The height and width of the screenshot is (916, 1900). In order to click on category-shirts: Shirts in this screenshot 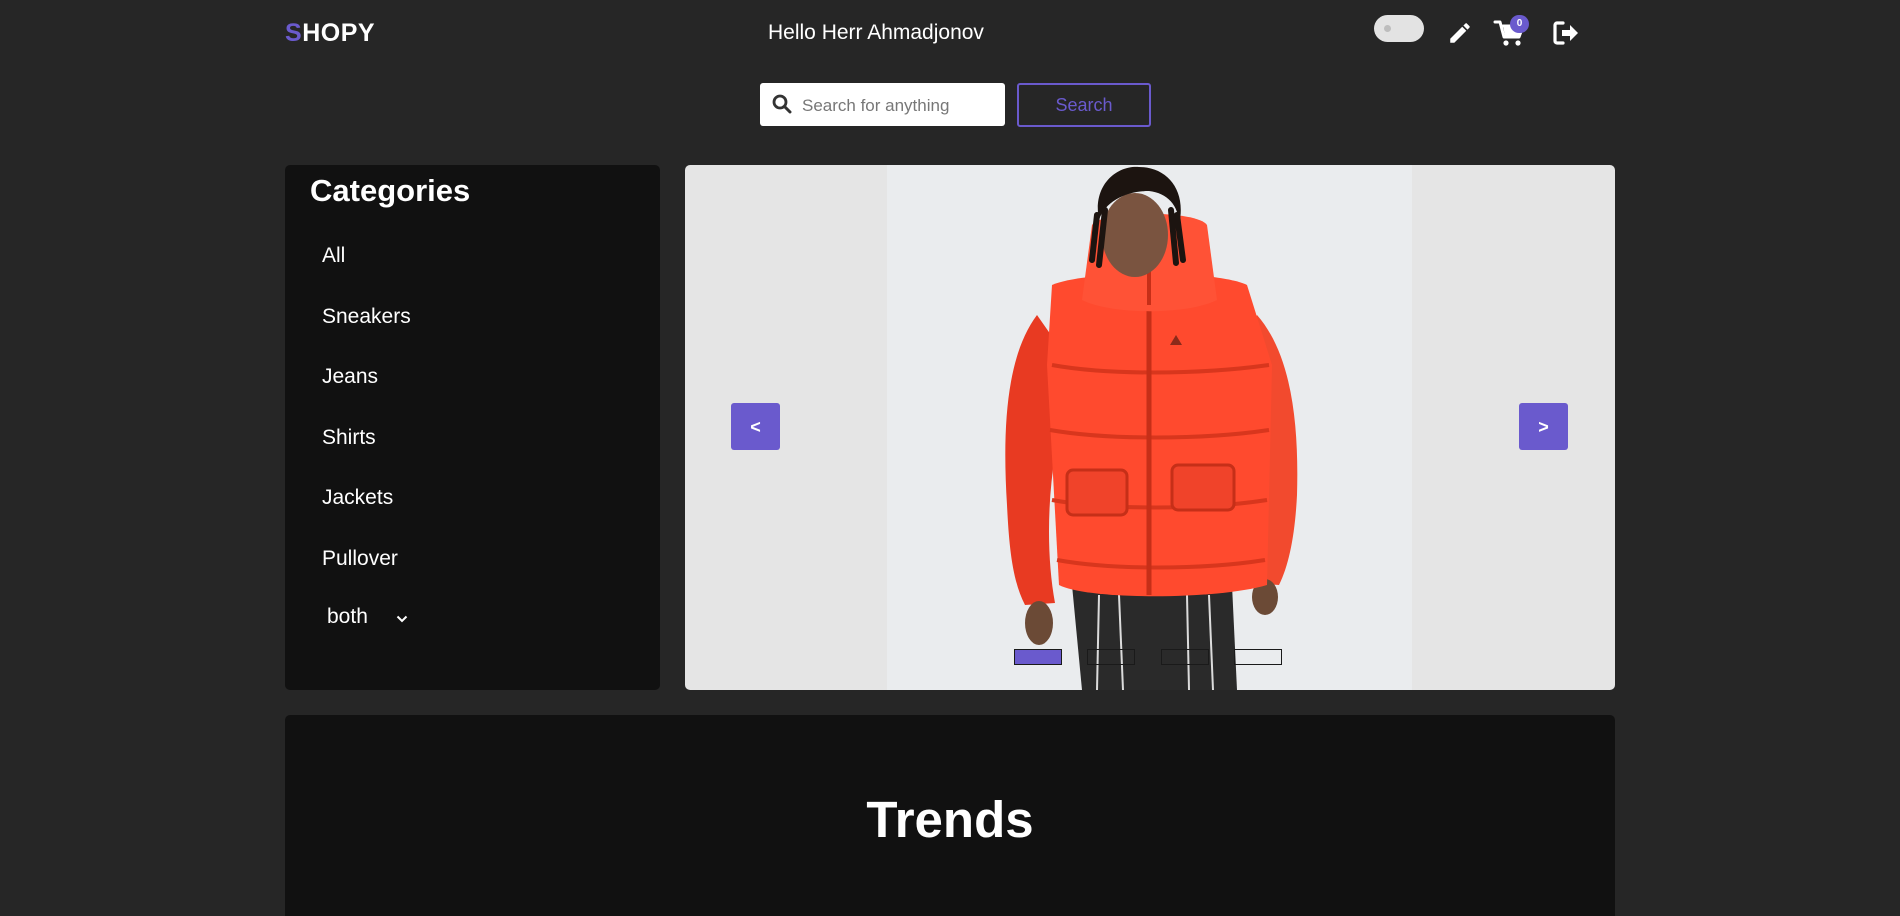, I will do `click(349, 438)`.